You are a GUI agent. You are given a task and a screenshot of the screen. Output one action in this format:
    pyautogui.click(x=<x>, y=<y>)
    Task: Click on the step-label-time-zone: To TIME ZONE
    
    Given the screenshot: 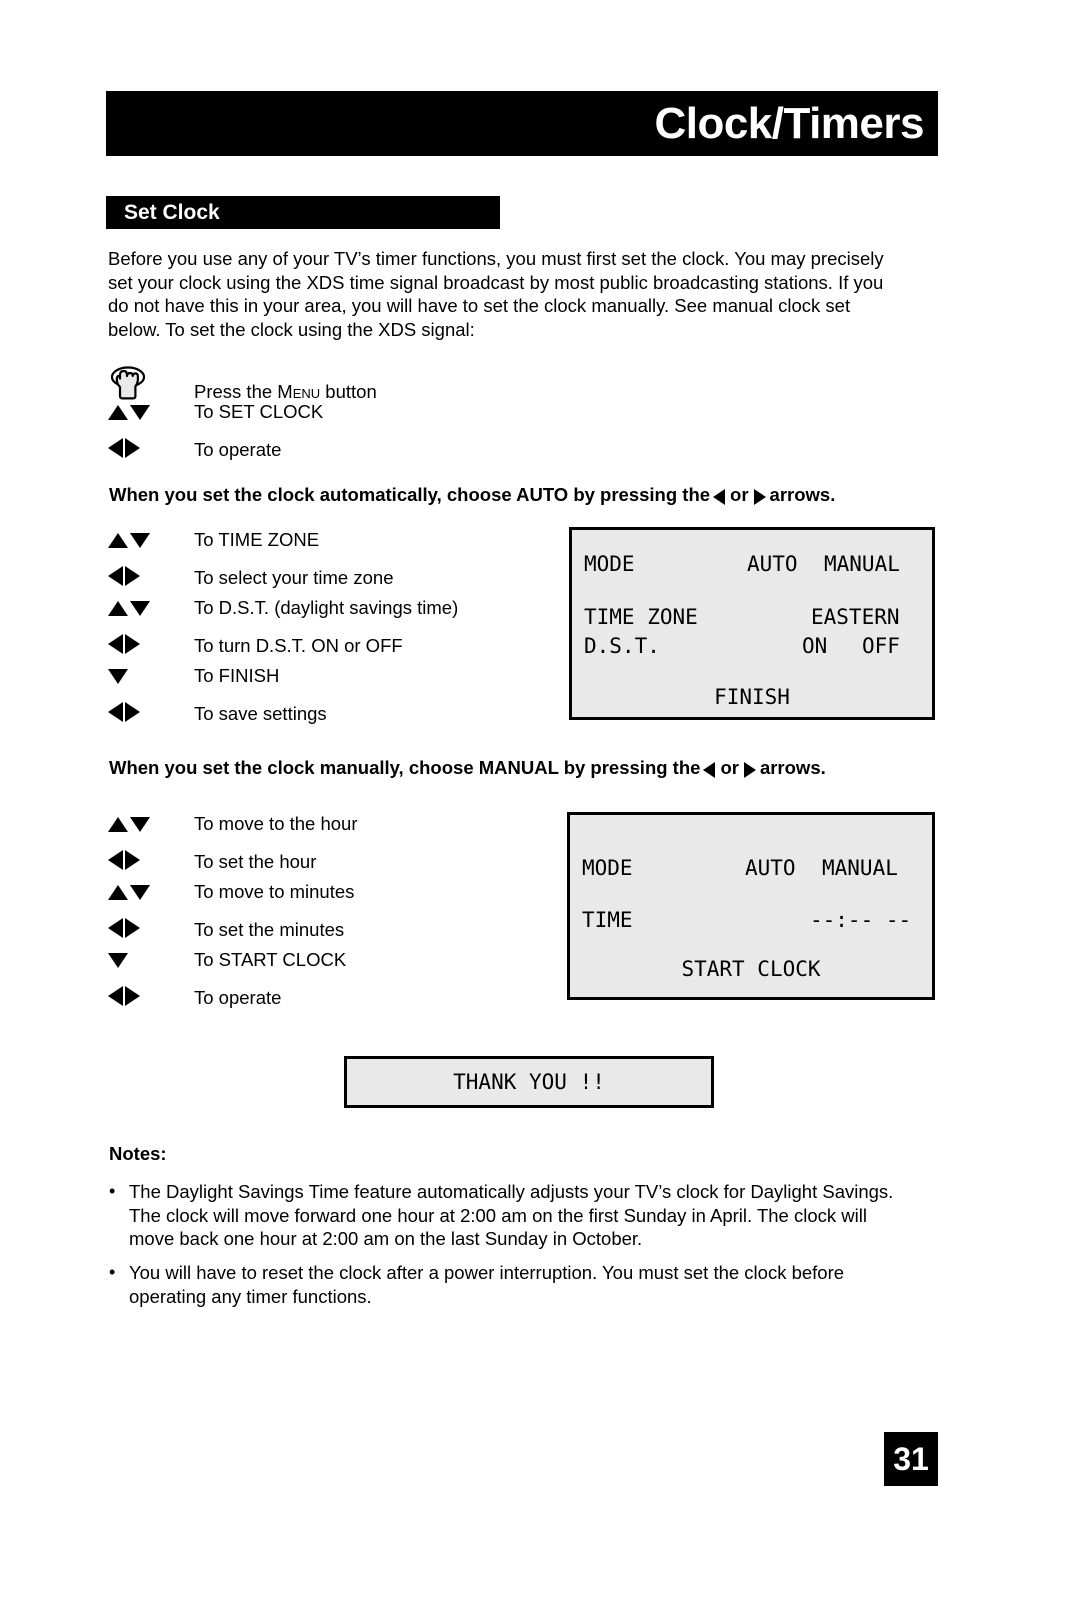 What is the action you would take?
    pyautogui.click(x=257, y=539)
    